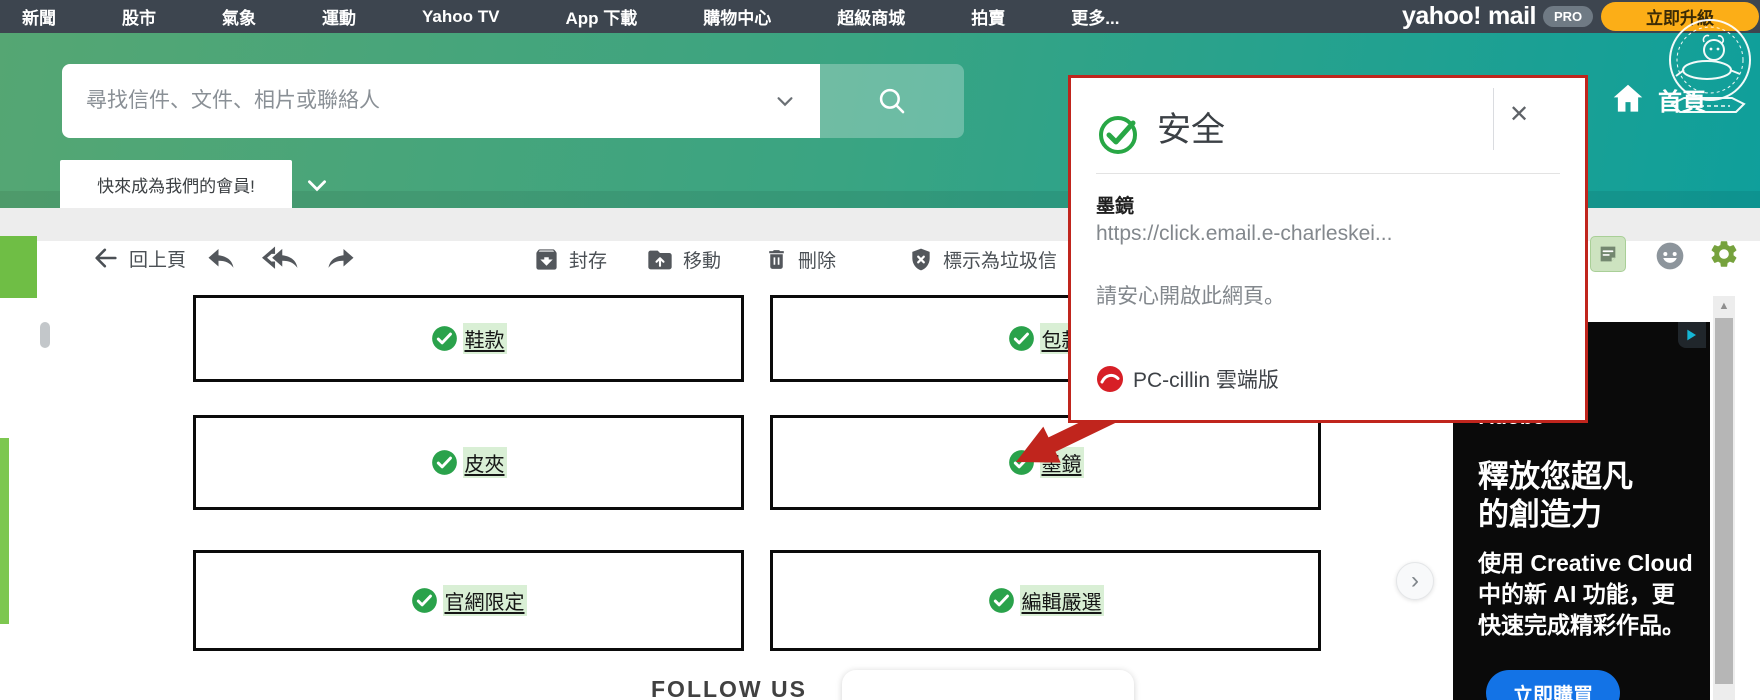  I want to click on category-label: 編輯嚴選, so click(1061, 600).